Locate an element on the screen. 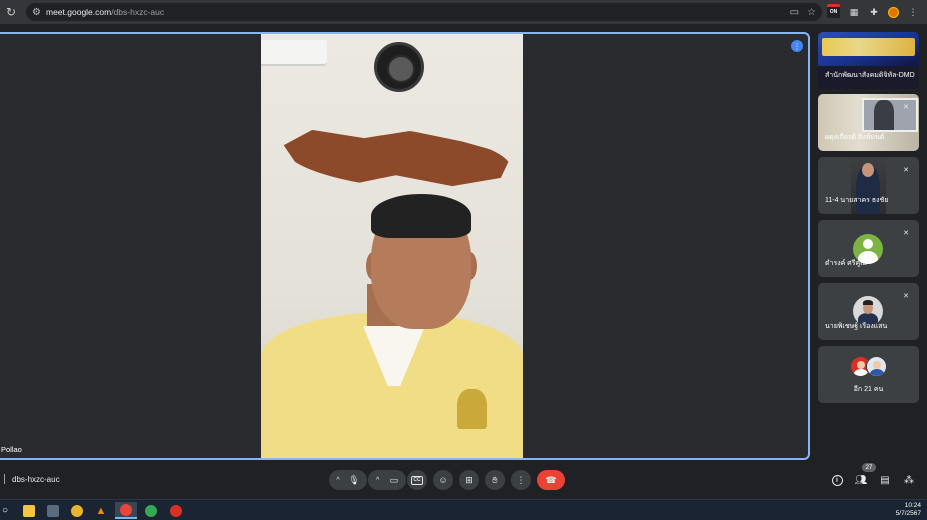 This screenshot has width=927, height=520. leave-call-button: ☎︎ is located at coordinates (551, 480).